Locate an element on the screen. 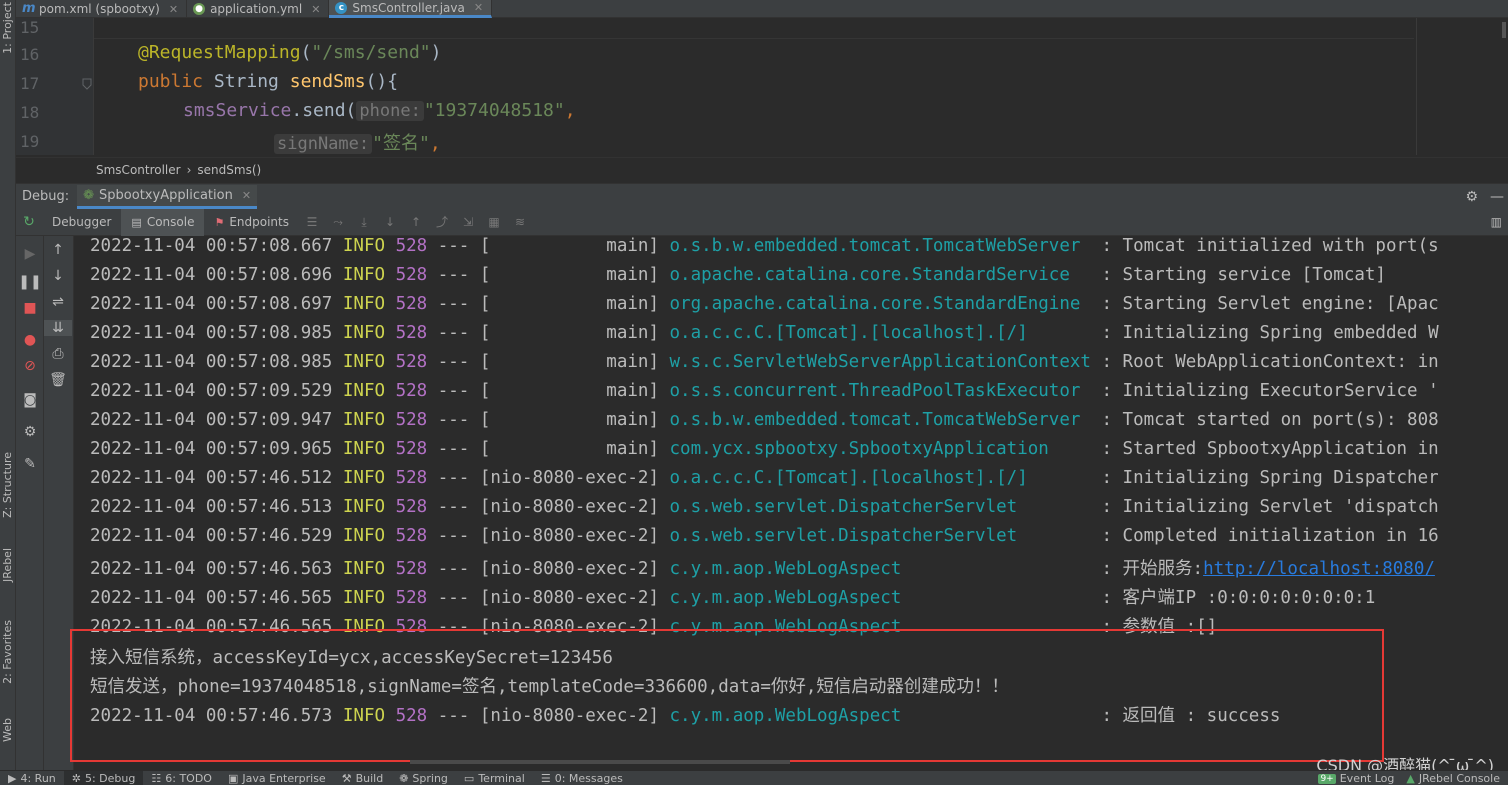 This screenshot has height=785, width=1508. status-tab-terminal: ▭ Terminal is located at coordinates (494, 778).